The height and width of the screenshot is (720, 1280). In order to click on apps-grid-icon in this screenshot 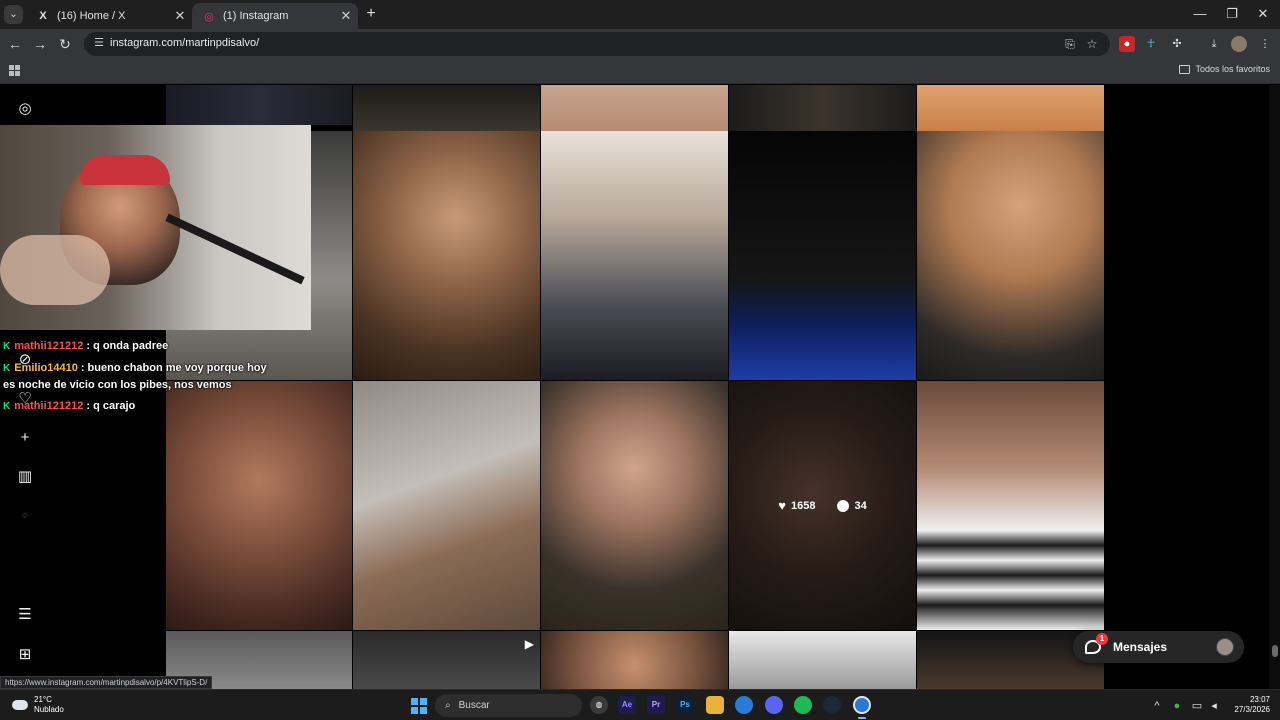, I will do `click(14, 70)`.